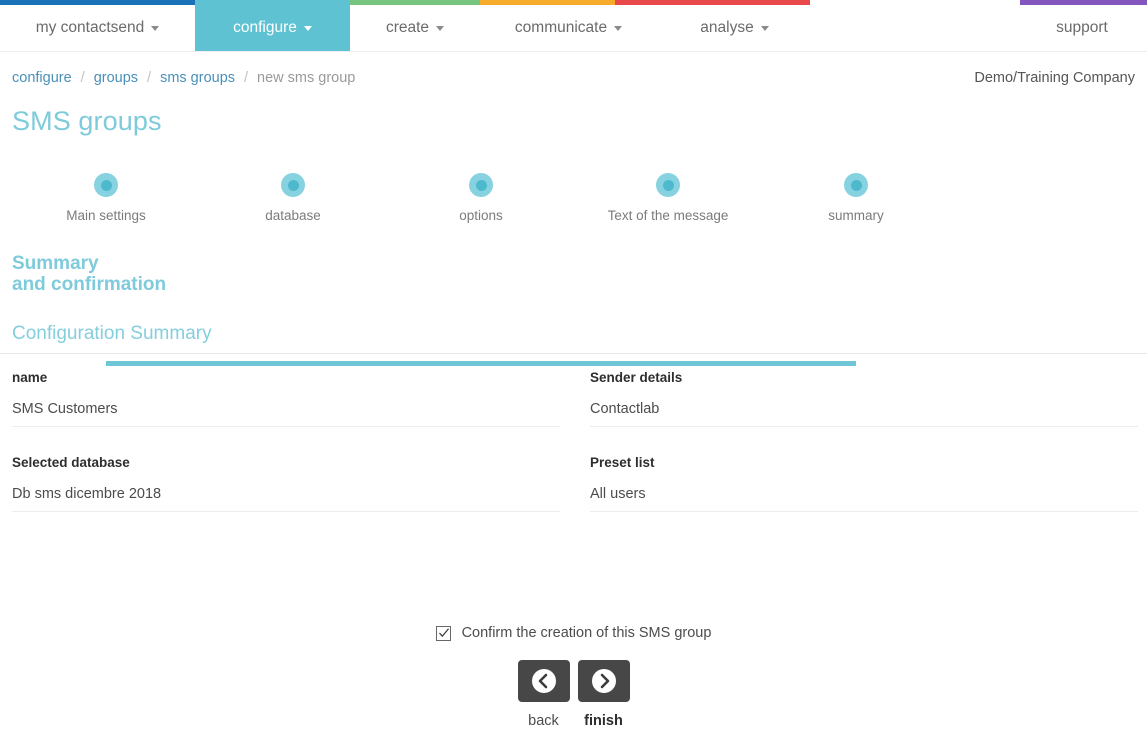 This screenshot has width=1147, height=729. Describe the element at coordinates (71, 462) in the screenshot. I see `field-label: Selected database` at that location.